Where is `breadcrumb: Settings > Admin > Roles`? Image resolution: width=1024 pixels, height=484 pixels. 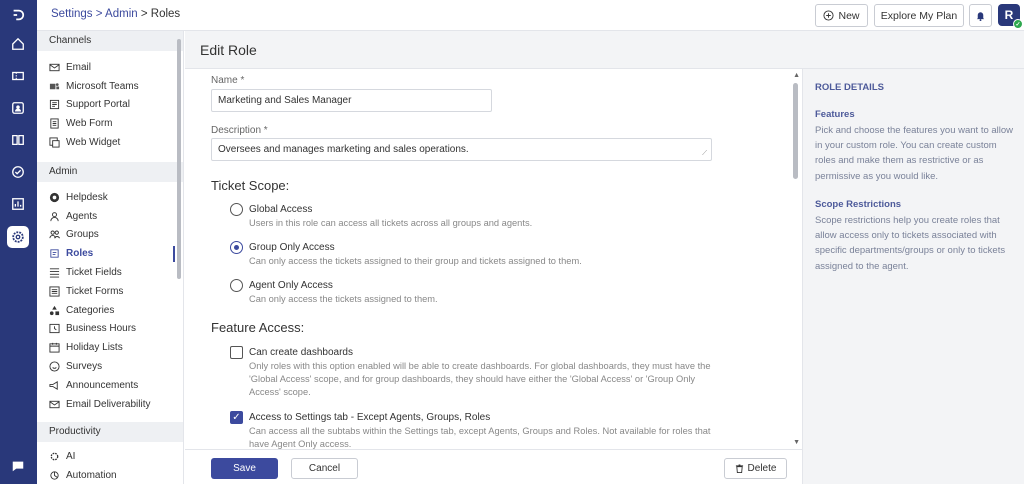
breadcrumb: Settings > Admin > Roles is located at coordinates (115, 14).